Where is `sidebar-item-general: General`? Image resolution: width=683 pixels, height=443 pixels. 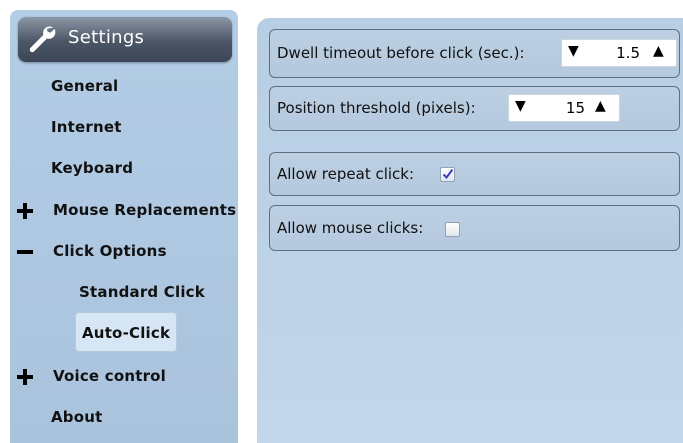 sidebar-item-general: General is located at coordinates (84, 86).